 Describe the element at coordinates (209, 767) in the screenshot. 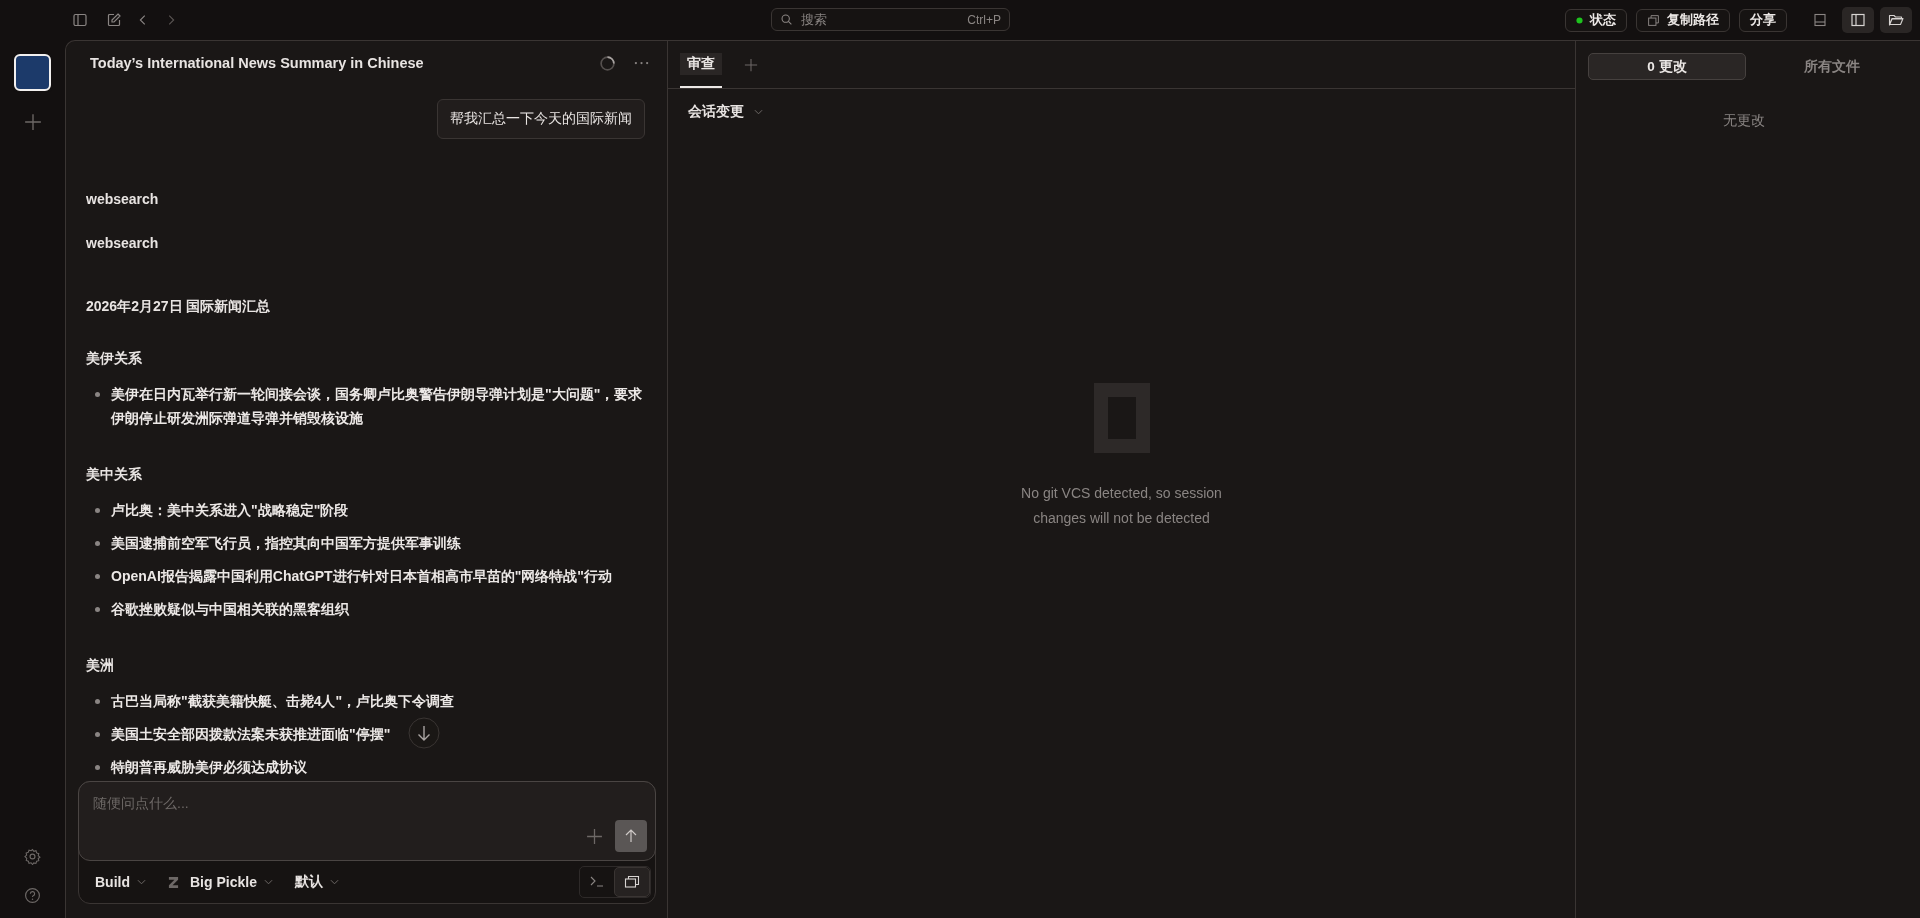

I see `news-item: 特朗普再威胁美伊必须达成协议` at that location.